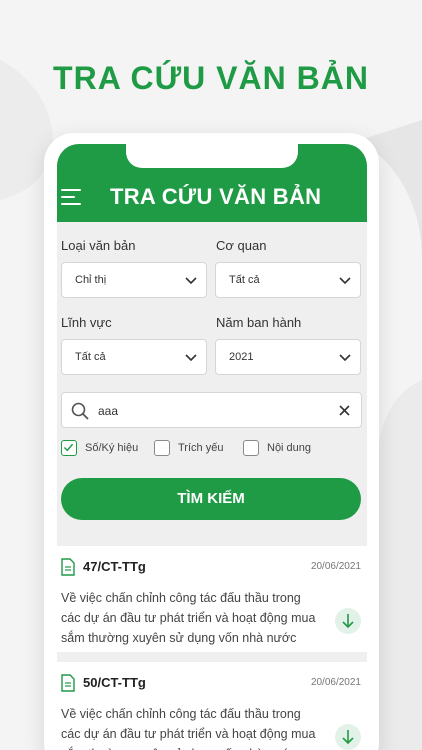 The width and height of the screenshot is (422, 750). What do you see at coordinates (201, 448) in the screenshot?
I see `checkbox-label: Trích yếu` at bounding box center [201, 448].